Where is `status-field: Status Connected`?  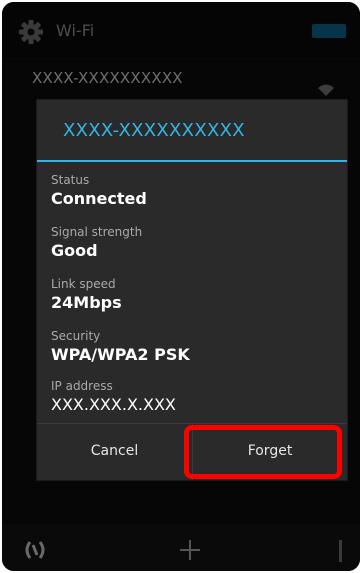
status-field: Status Connected is located at coordinates (99, 190).